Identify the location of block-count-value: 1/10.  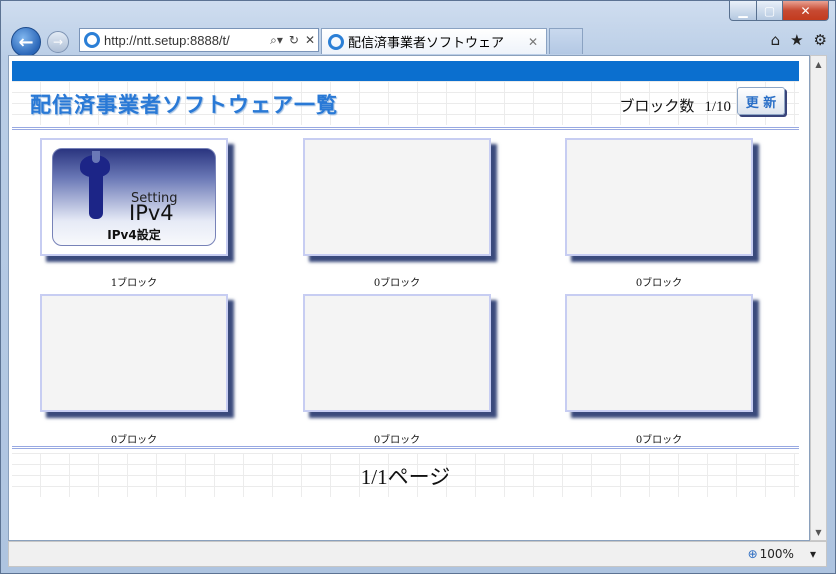
(717, 107).